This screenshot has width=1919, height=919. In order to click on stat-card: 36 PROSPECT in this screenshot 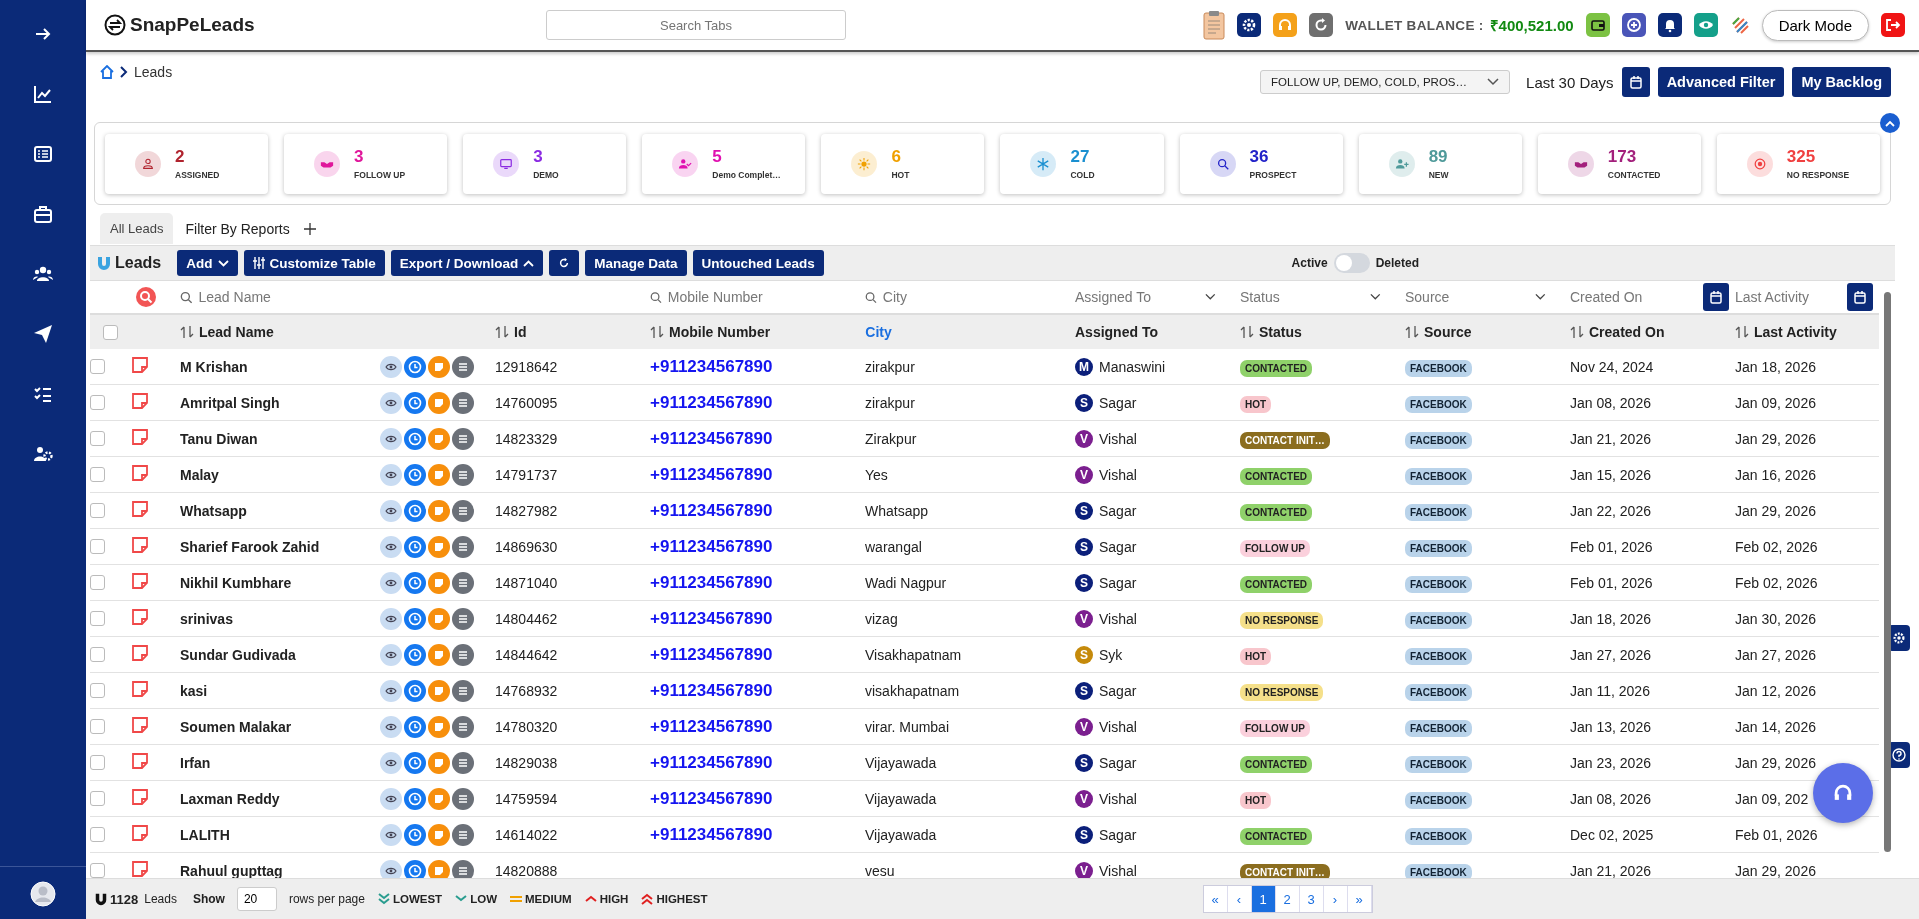, I will do `click(1261, 163)`.